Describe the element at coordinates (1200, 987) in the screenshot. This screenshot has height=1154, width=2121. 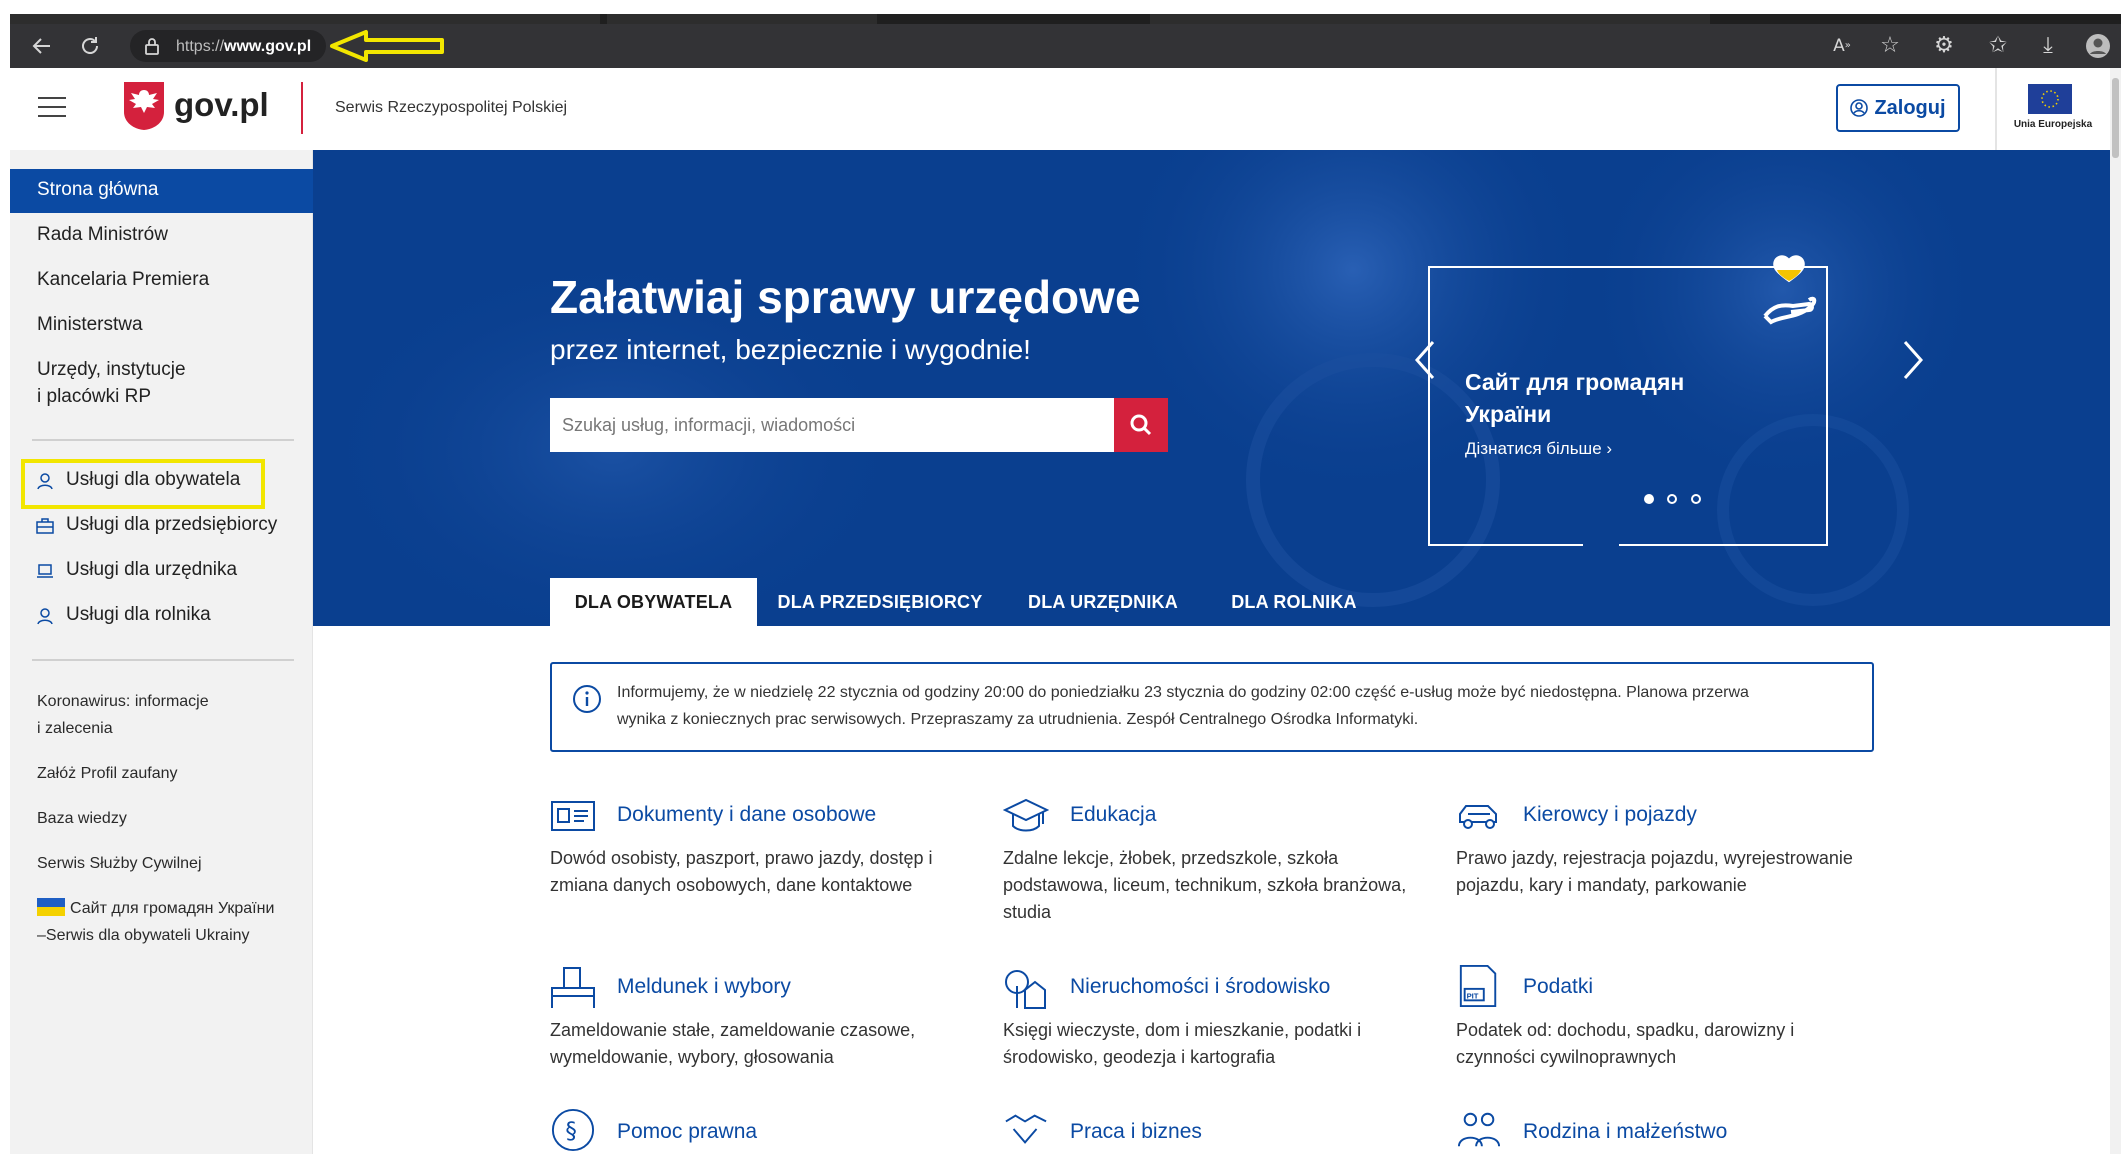
I see `category-title-nieruchomosci: Nieruchomości i środowisko` at that location.